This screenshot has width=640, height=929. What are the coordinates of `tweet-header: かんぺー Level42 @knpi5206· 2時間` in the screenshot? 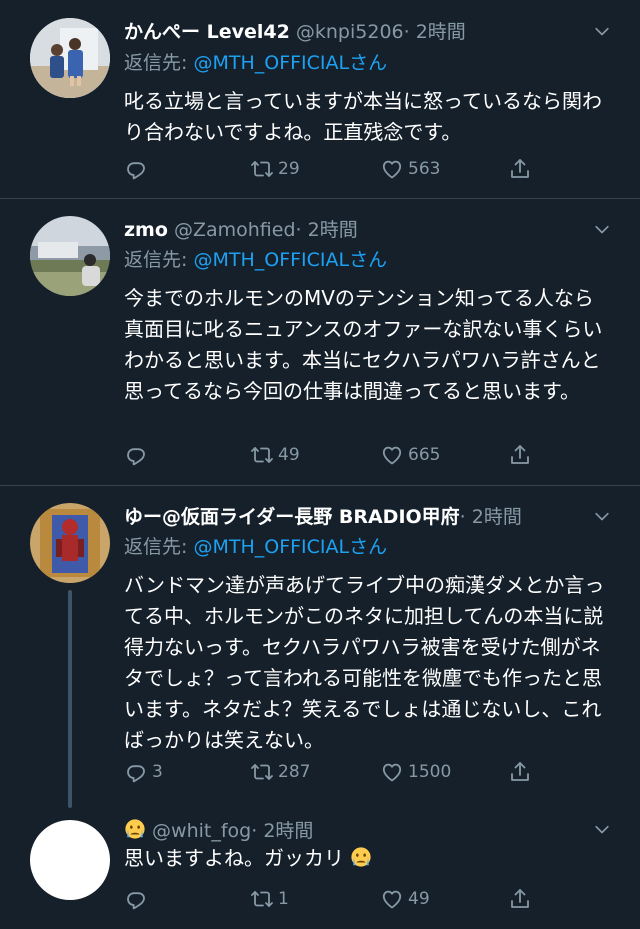 It's located at (352, 32).